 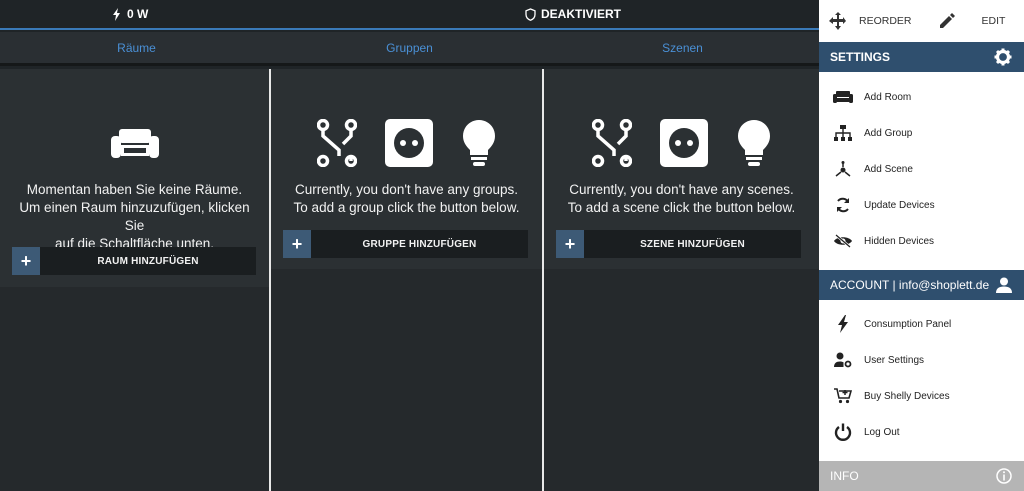 What do you see at coordinates (530, 14) in the screenshot?
I see `shield-icon` at bounding box center [530, 14].